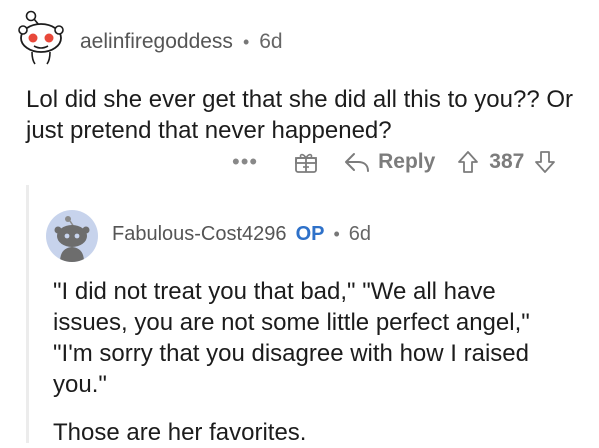 The height and width of the screenshot is (448, 599). I want to click on parent-author-link: aelinfiregoddess, so click(156, 42).